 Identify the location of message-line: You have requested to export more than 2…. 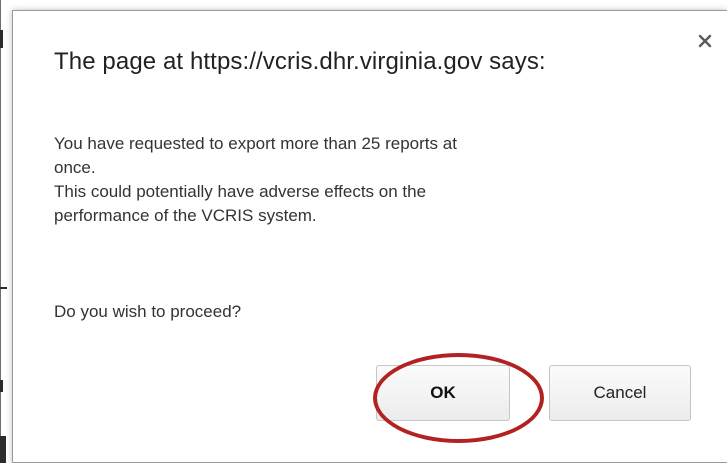
(255, 143).